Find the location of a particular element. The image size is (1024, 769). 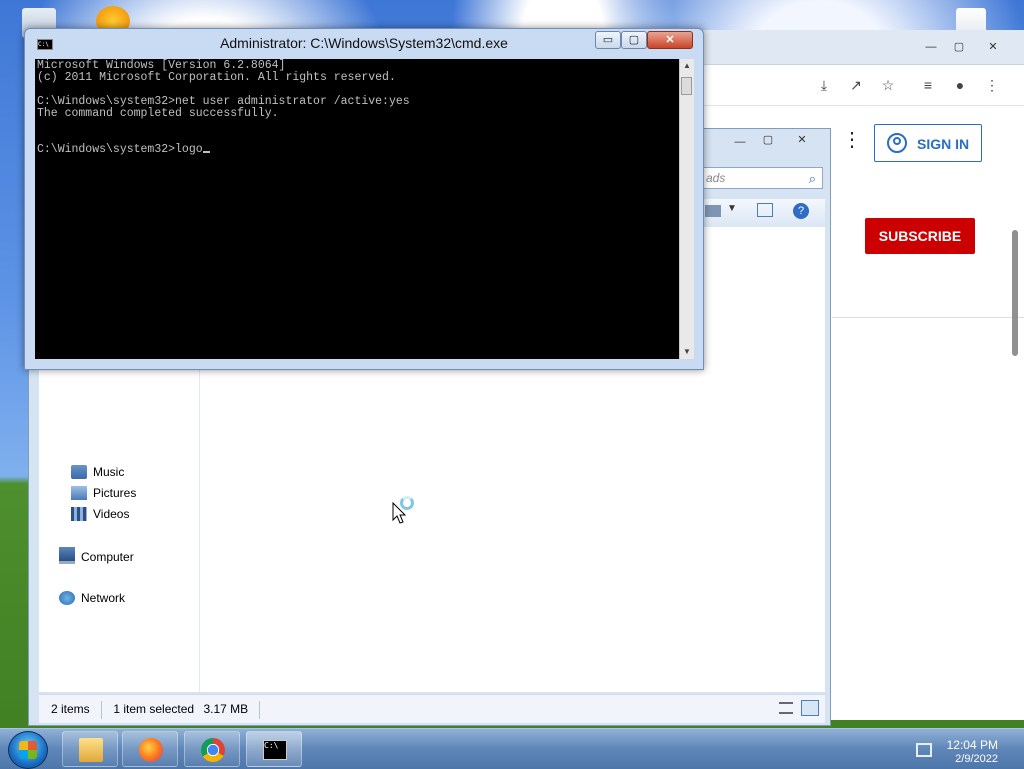

nav-item-music: Music is located at coordinates (97, 472).